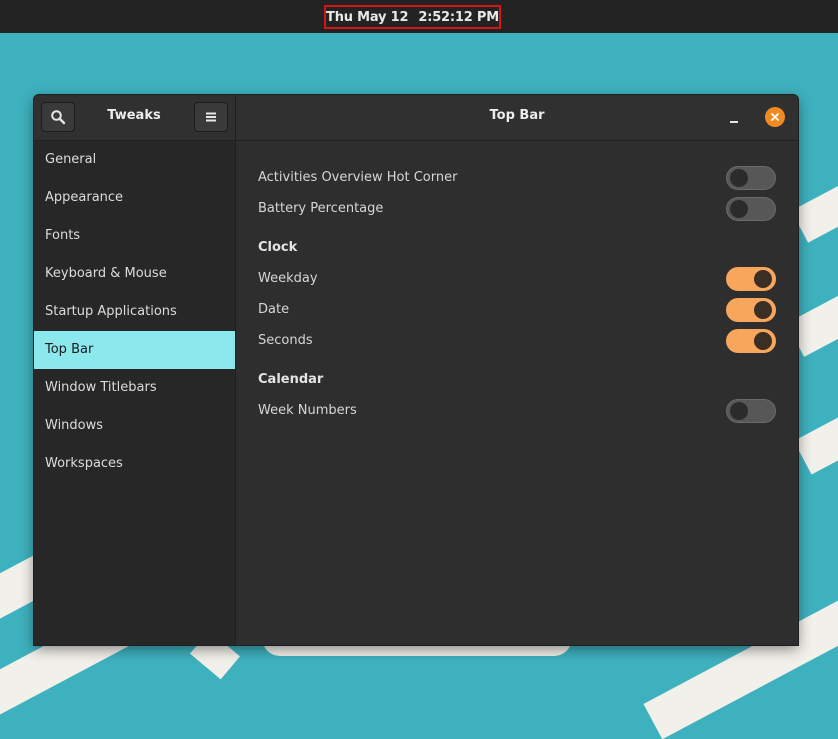 The width and height of the screenshot is (838, 739). What do you see at coordinates (517, 280) in the screenshot?
I see `setting-row-weekday: Weekday` at bounding box center [517, 280].